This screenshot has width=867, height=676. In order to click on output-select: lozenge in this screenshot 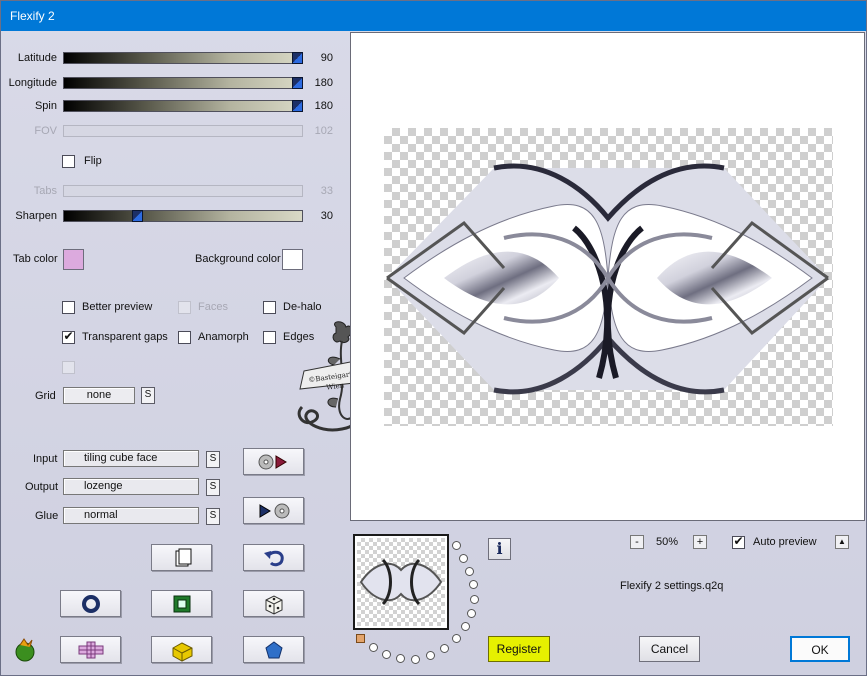, I will do `click(131, 486)`.